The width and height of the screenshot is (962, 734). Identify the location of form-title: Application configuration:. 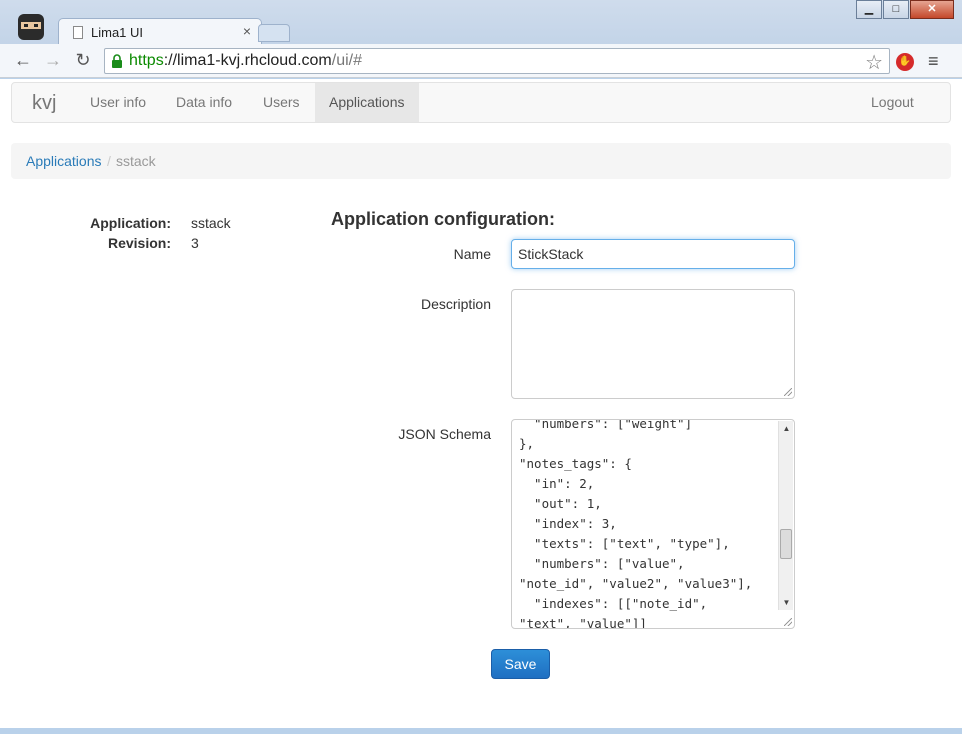
(443, 219).